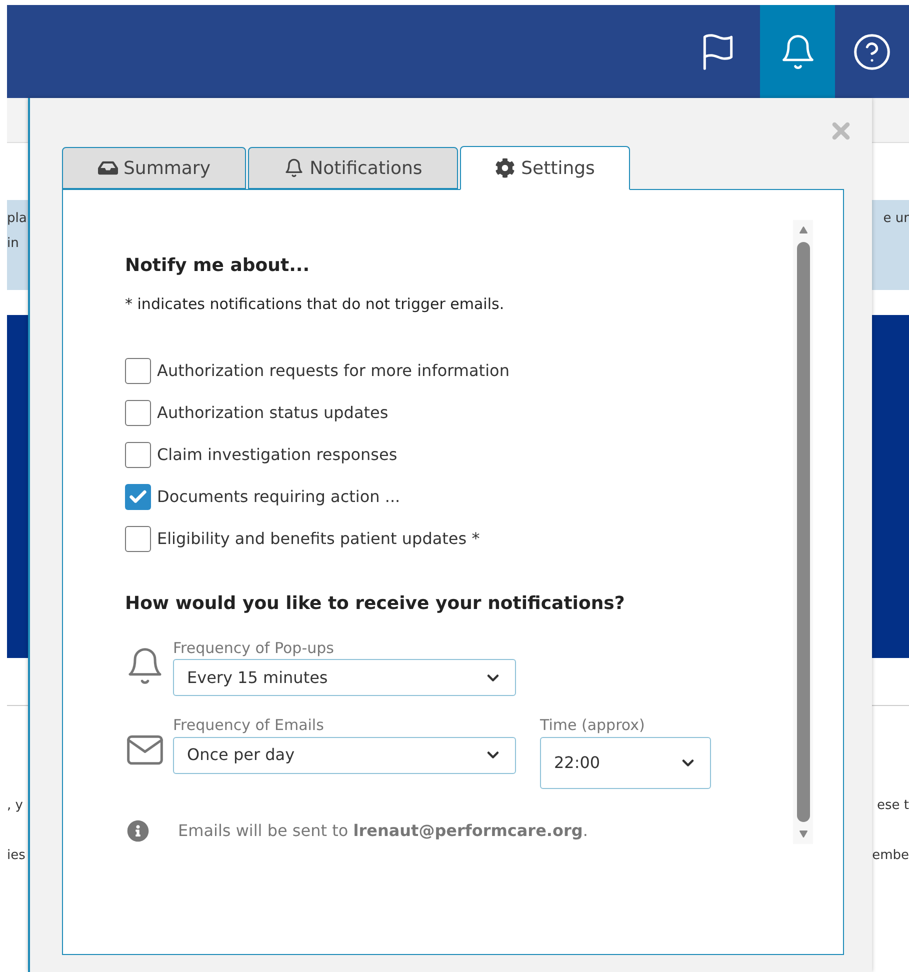 The height and width of the screenshot is (972, 909). Describe the element at coordinates (625, 762) in the screenshot. I see `dropdown: 22:00` at that location.